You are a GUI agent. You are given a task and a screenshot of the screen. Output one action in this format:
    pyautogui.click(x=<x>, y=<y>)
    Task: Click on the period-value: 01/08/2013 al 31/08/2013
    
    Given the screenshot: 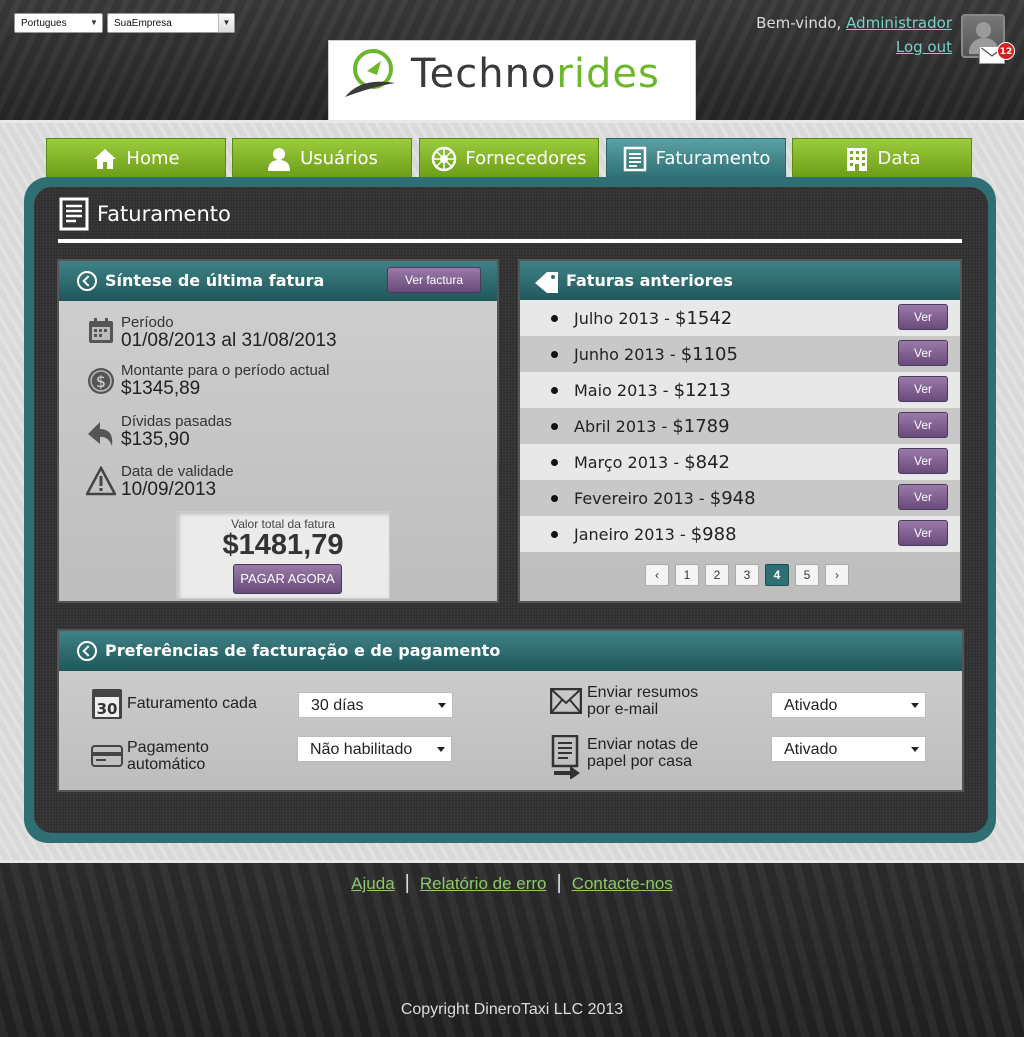 What is the action you would take?
    pyautogui.click(x=229, y=340)
    